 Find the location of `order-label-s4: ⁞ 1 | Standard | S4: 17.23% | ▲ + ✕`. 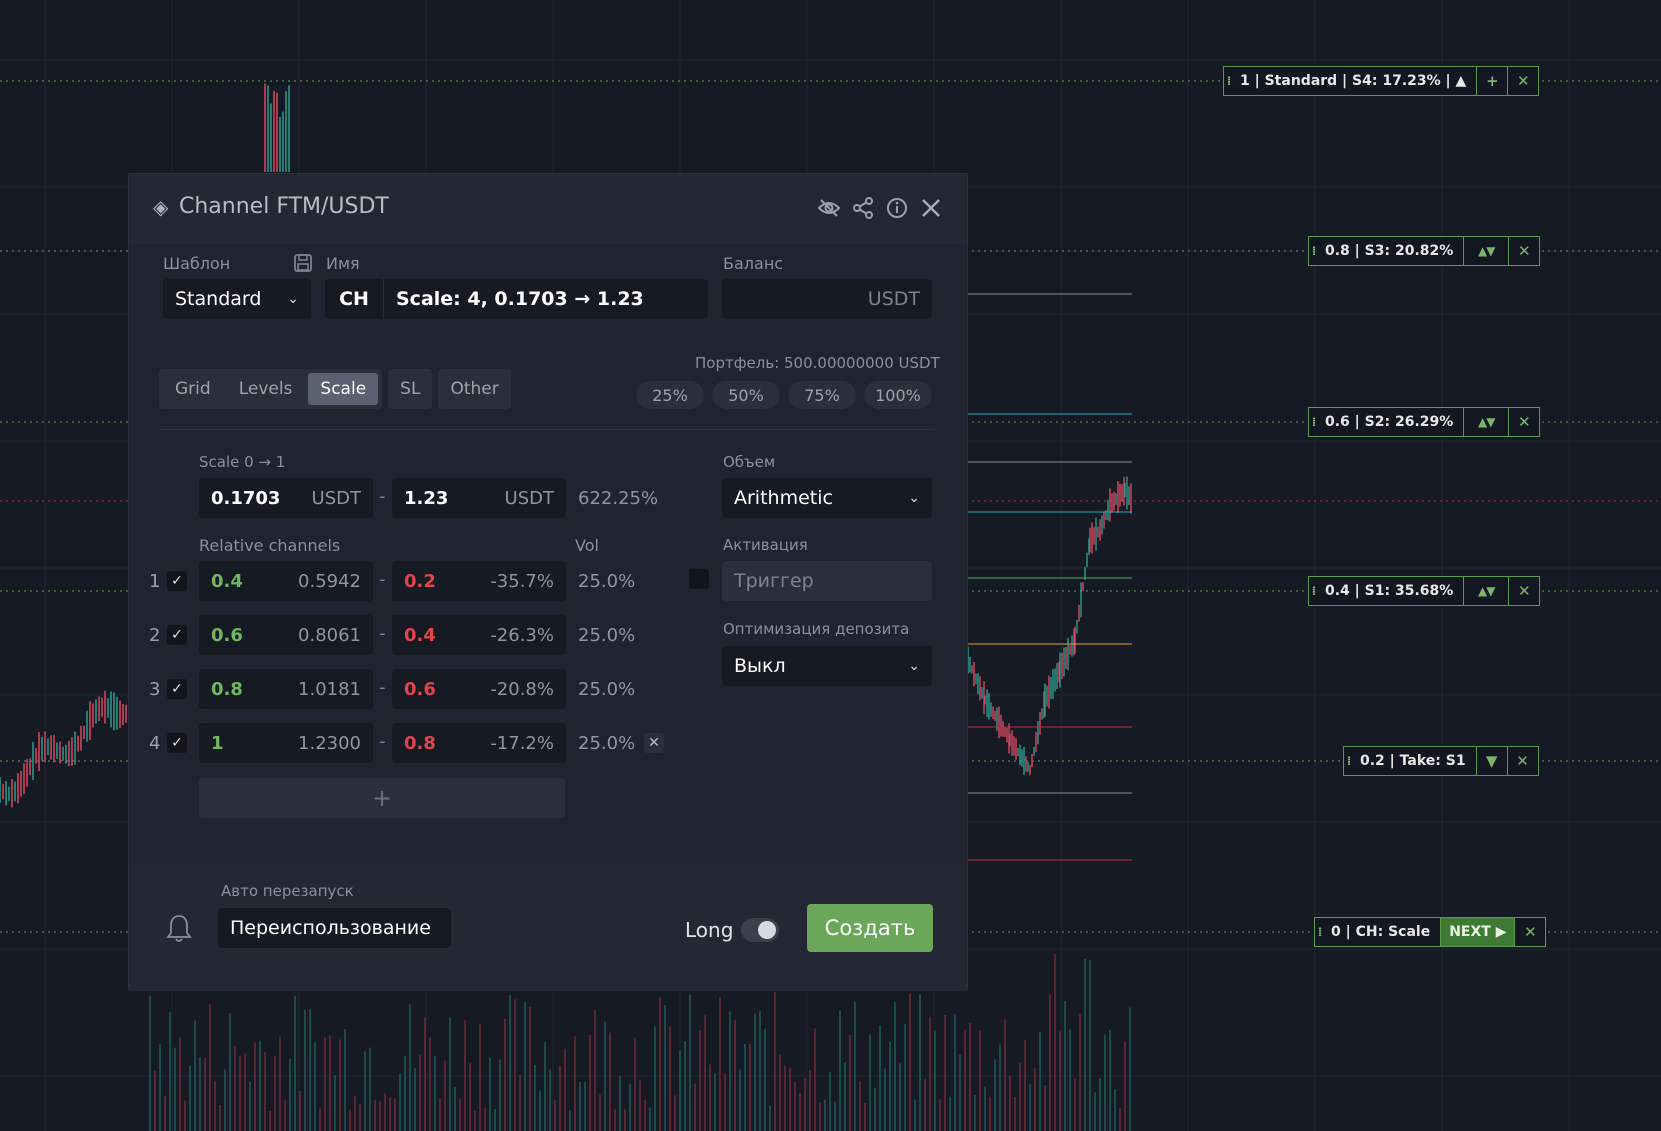

order-label-s4: ⁞ 1 | Standard | S4: 17.23% | ▲ + ✕ is located at coordinates (1381, 81).